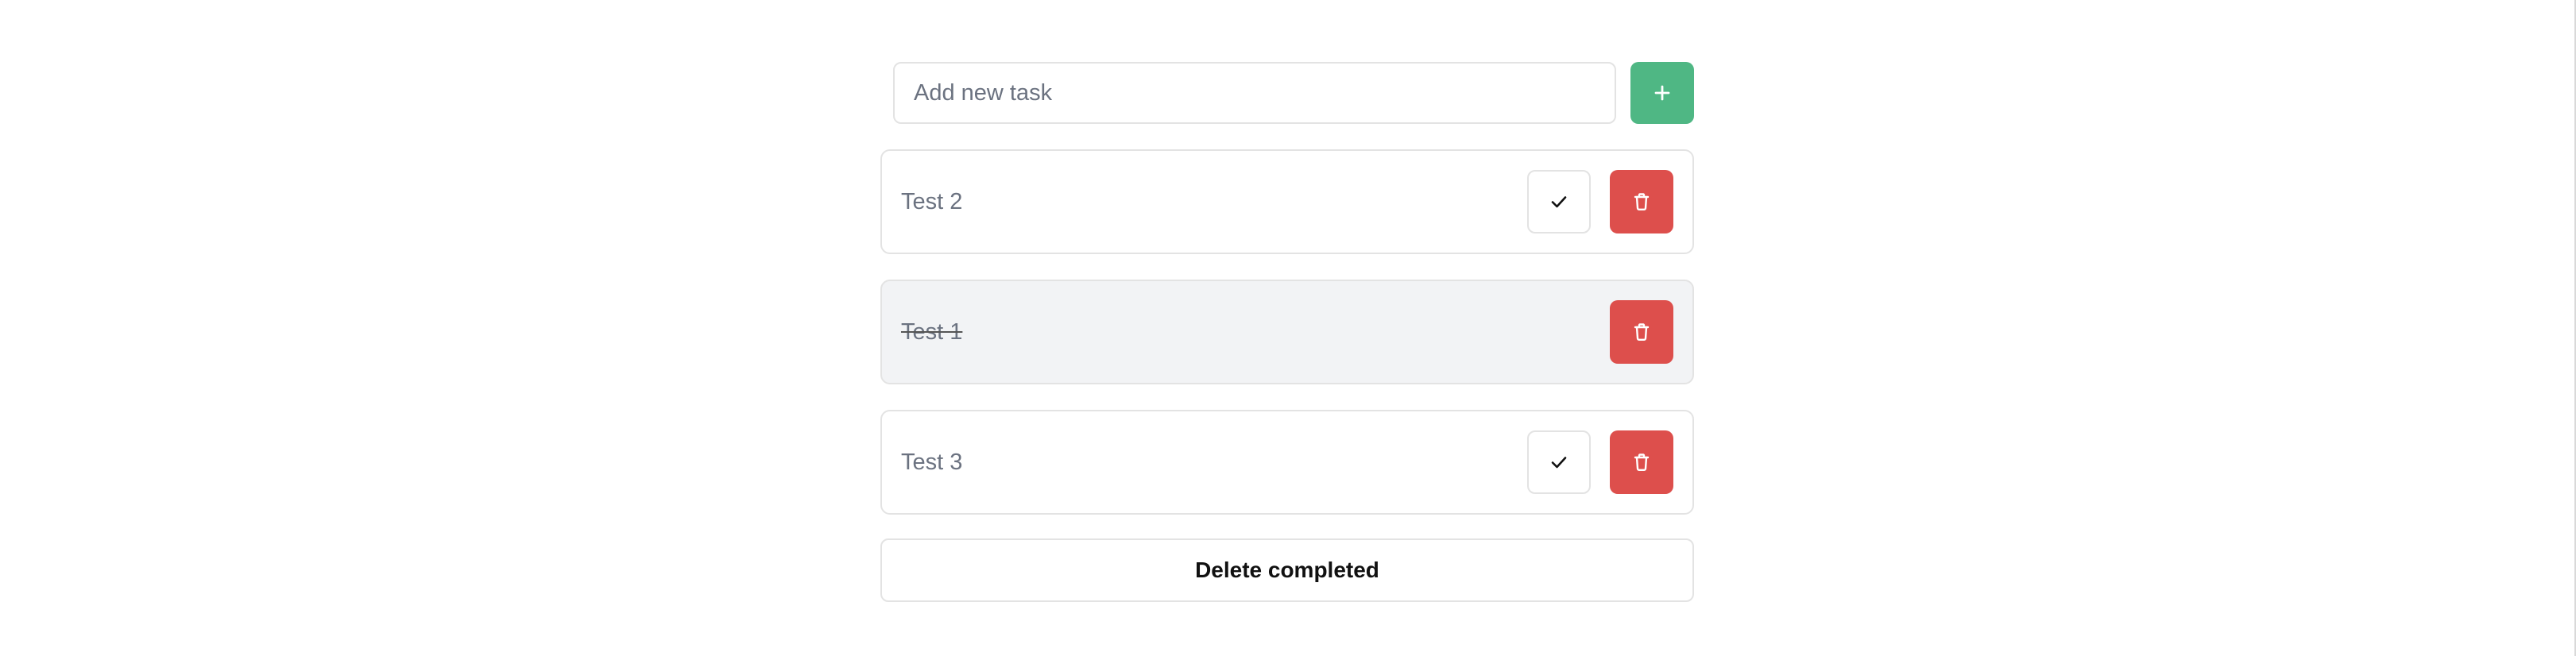 The image size is (2576, 656). I want to click on add-task-button, so click(1662, 93).